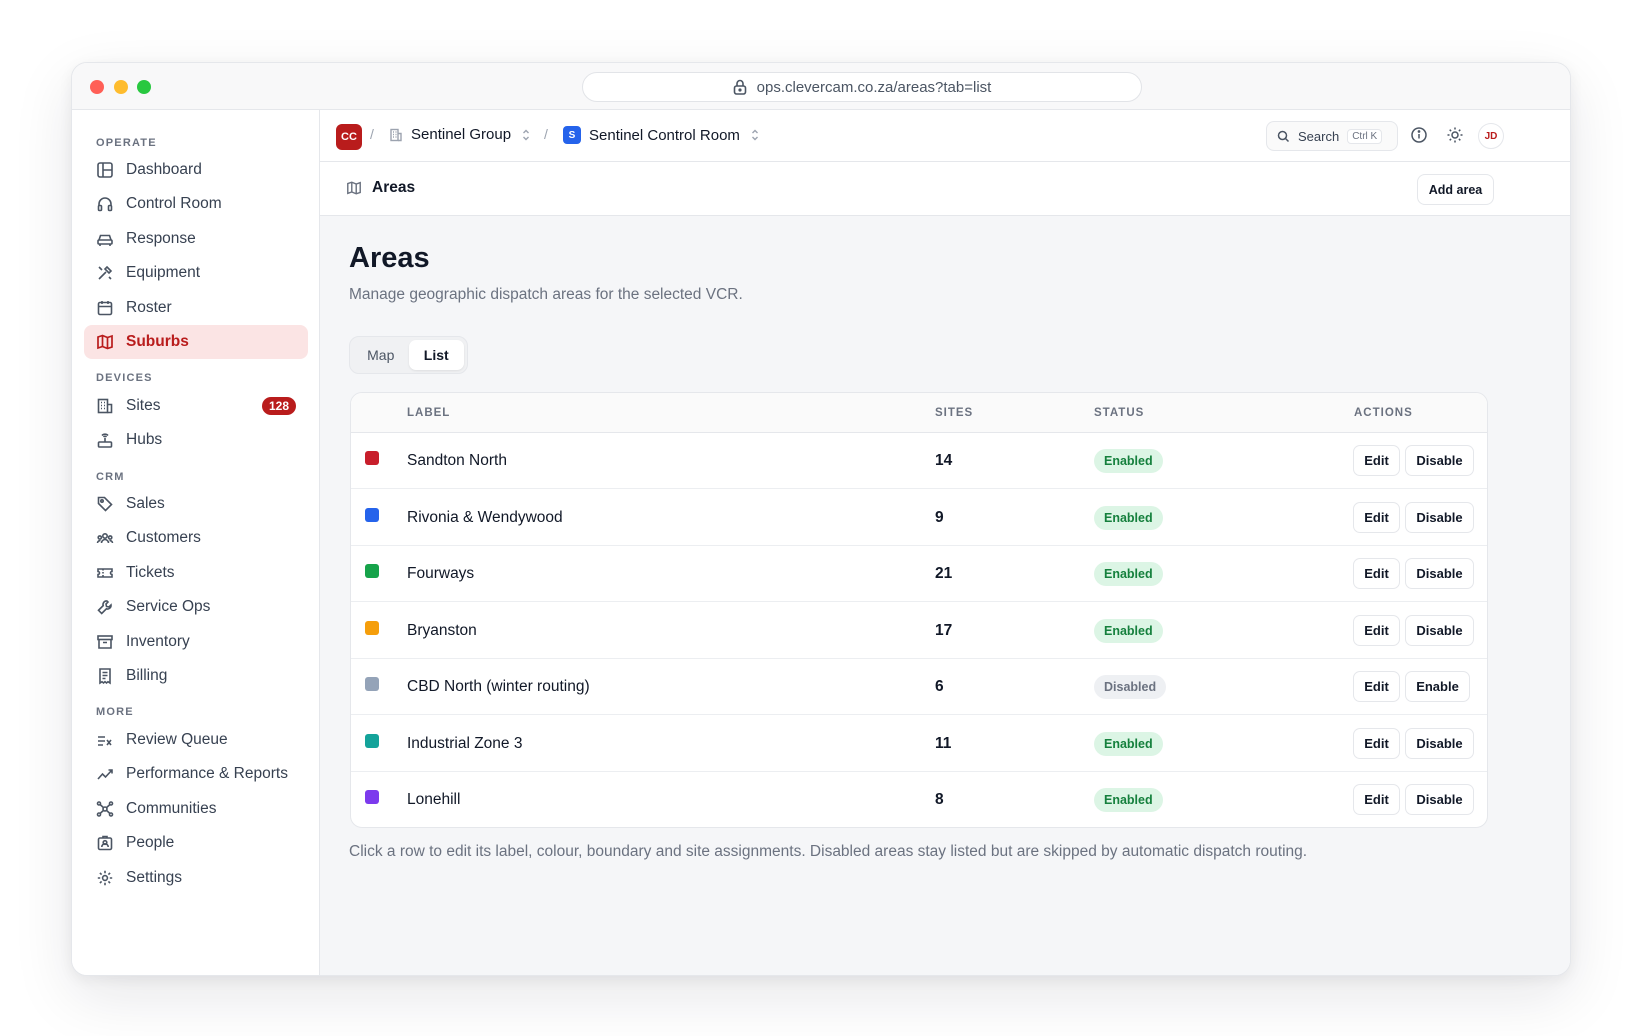 The height and width of the screenshot is (1036, 1640). Describe the element at coordinates (572, 135) in the screenshot. I see `room-logo: S` at that location.